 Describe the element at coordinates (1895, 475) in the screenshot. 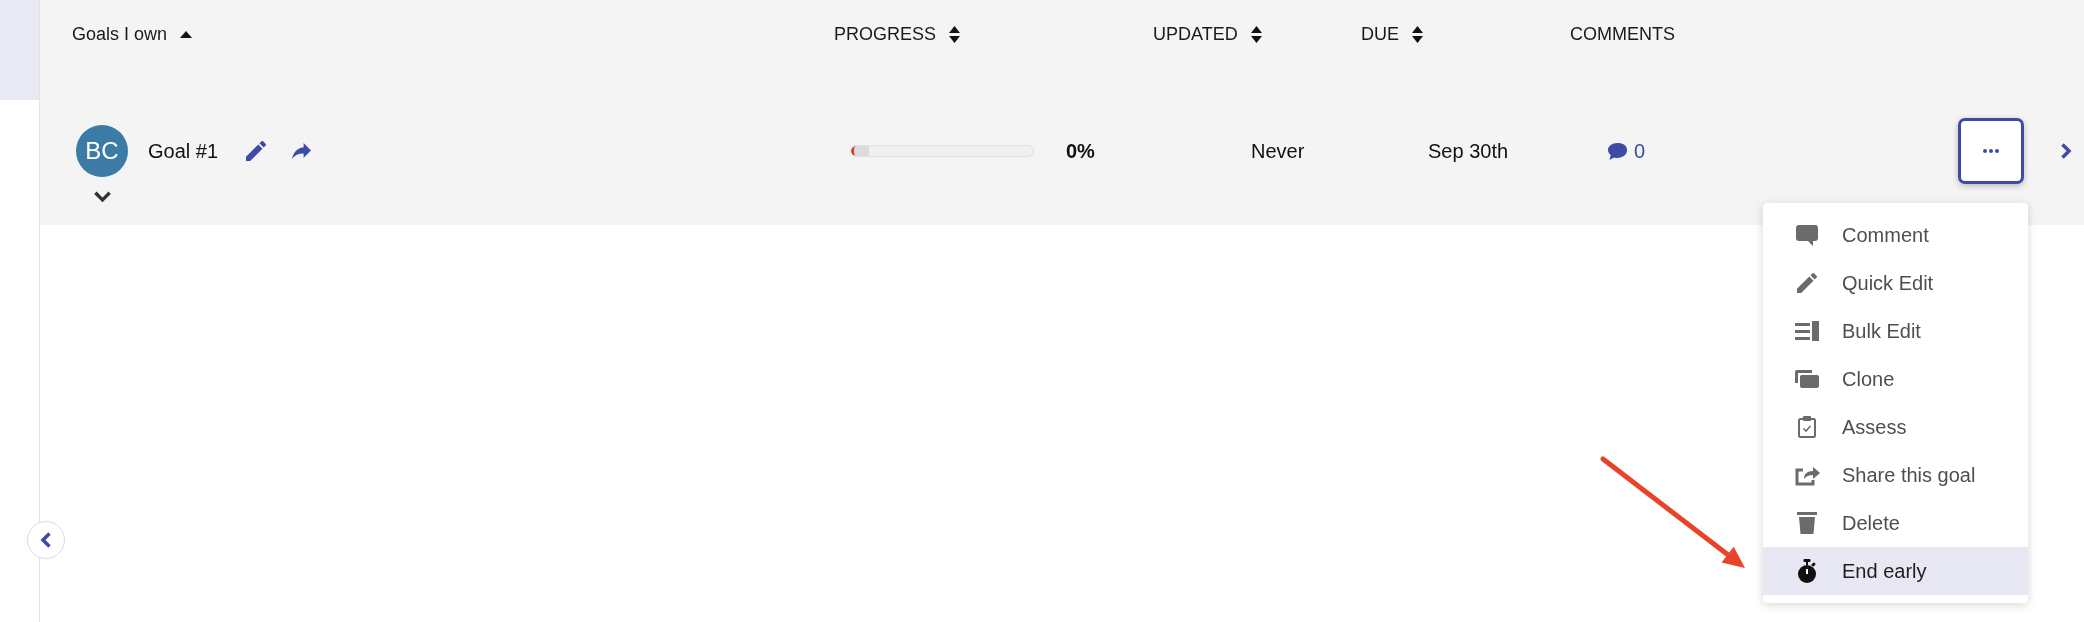

I see `menu-item: Share this goal` at that location.